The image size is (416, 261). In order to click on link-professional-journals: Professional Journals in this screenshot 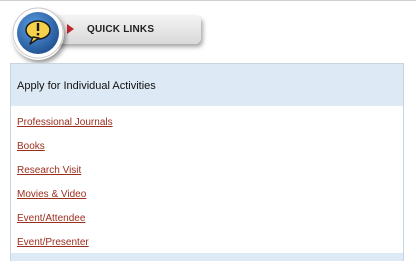, I will do `click(210, 127)`.